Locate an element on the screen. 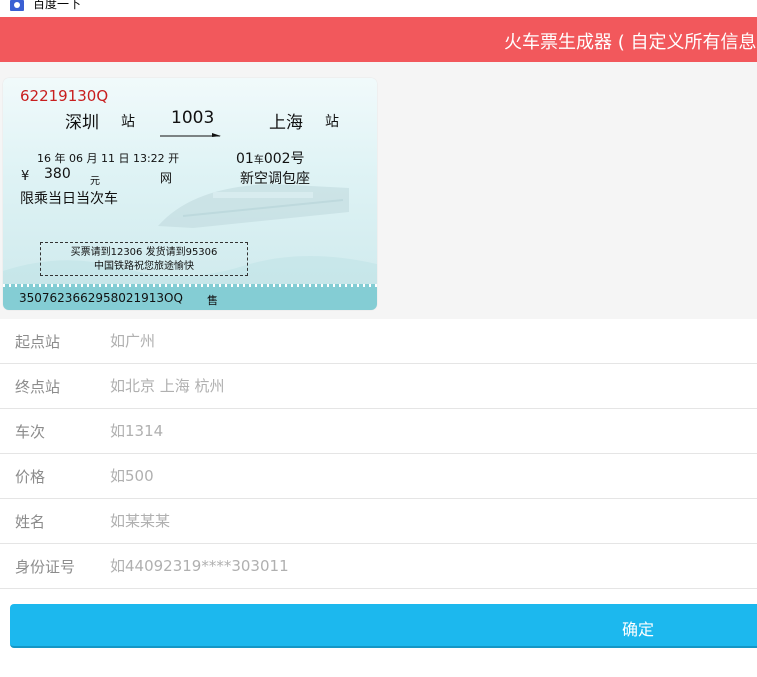  price-label: 价格 is located at coordinates (30, 477).